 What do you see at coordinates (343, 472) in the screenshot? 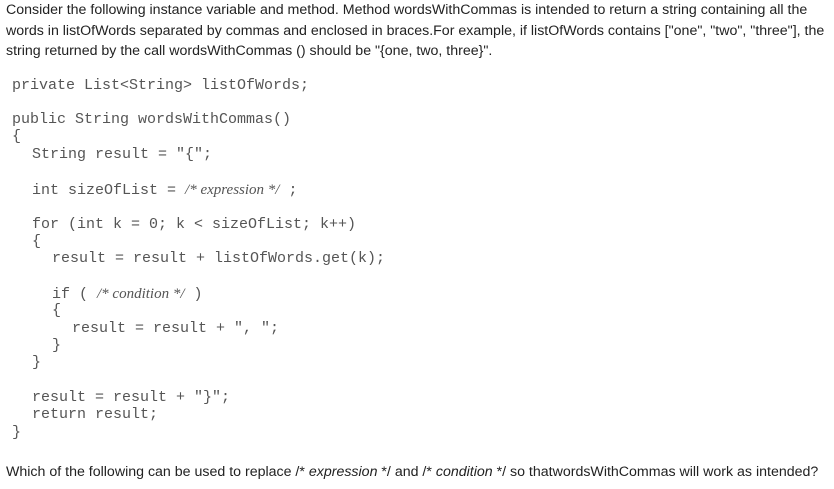
I see `question-expression-term: expression` at bounding box center [343, 472].